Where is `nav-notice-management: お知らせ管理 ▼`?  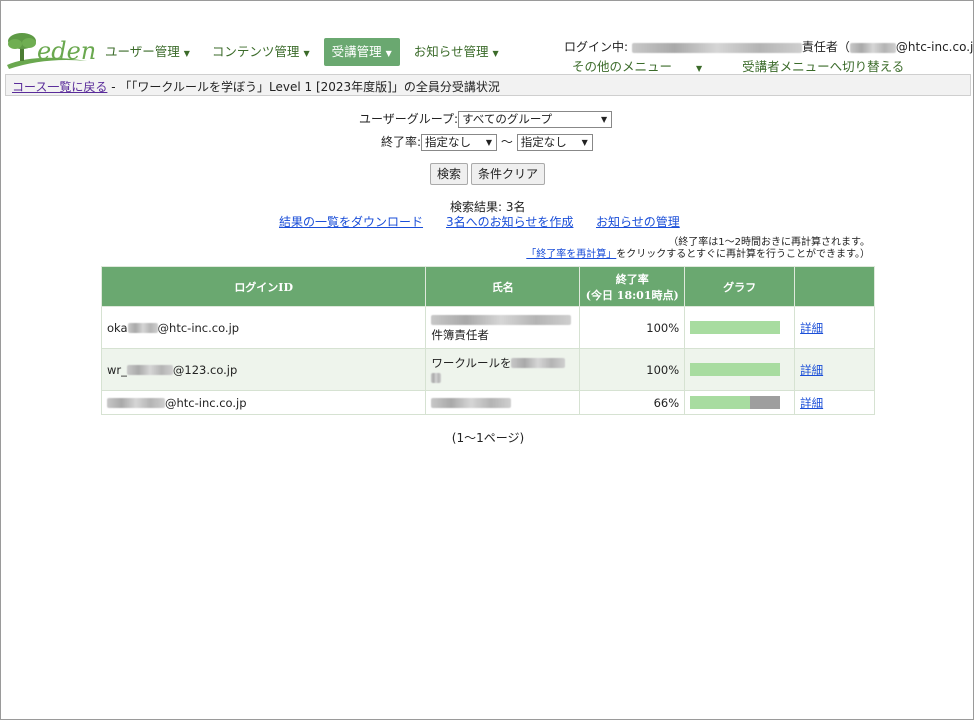 nav-notice-management: お知らせ管理 ▼ is located at coordinates (456, 52).